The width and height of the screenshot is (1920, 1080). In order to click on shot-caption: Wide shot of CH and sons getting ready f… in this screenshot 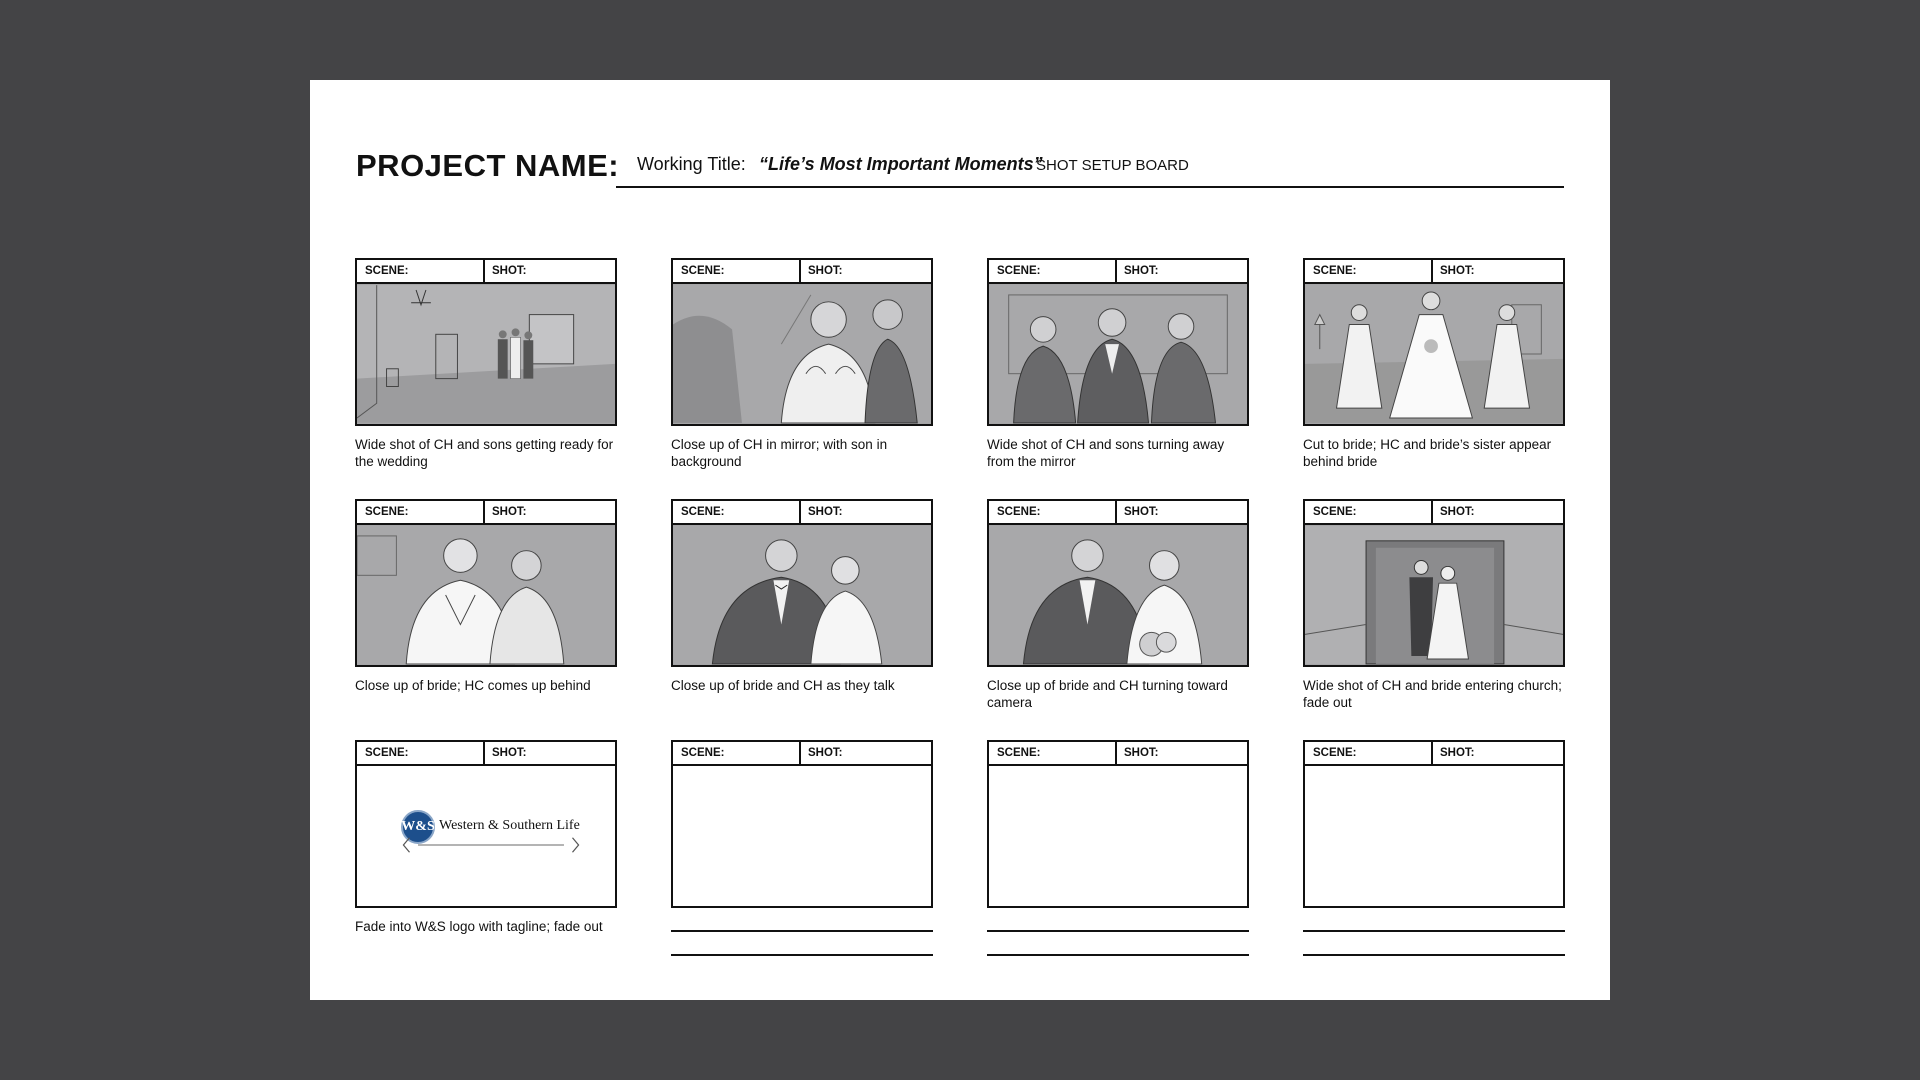, I will do `click(484, 453)`.